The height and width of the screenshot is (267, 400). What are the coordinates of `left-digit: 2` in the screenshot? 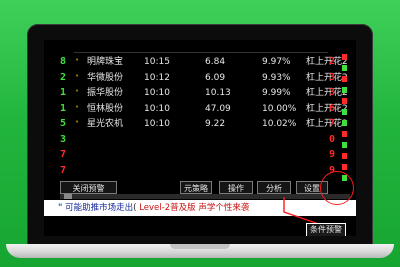 It's located at (63, 77).